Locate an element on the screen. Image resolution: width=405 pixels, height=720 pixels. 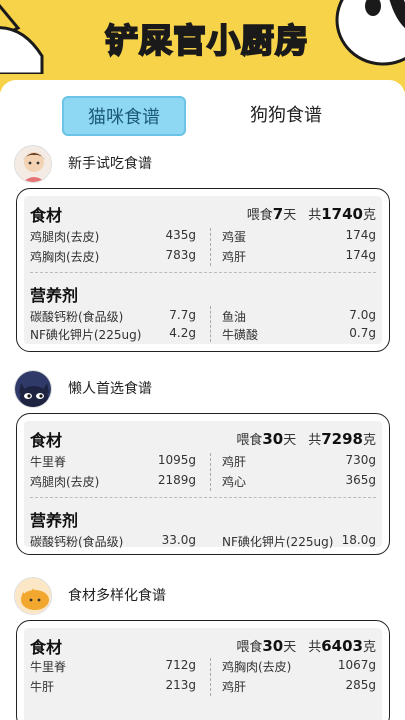
ingredient-value: 213g is located at coordinates (180, 685).